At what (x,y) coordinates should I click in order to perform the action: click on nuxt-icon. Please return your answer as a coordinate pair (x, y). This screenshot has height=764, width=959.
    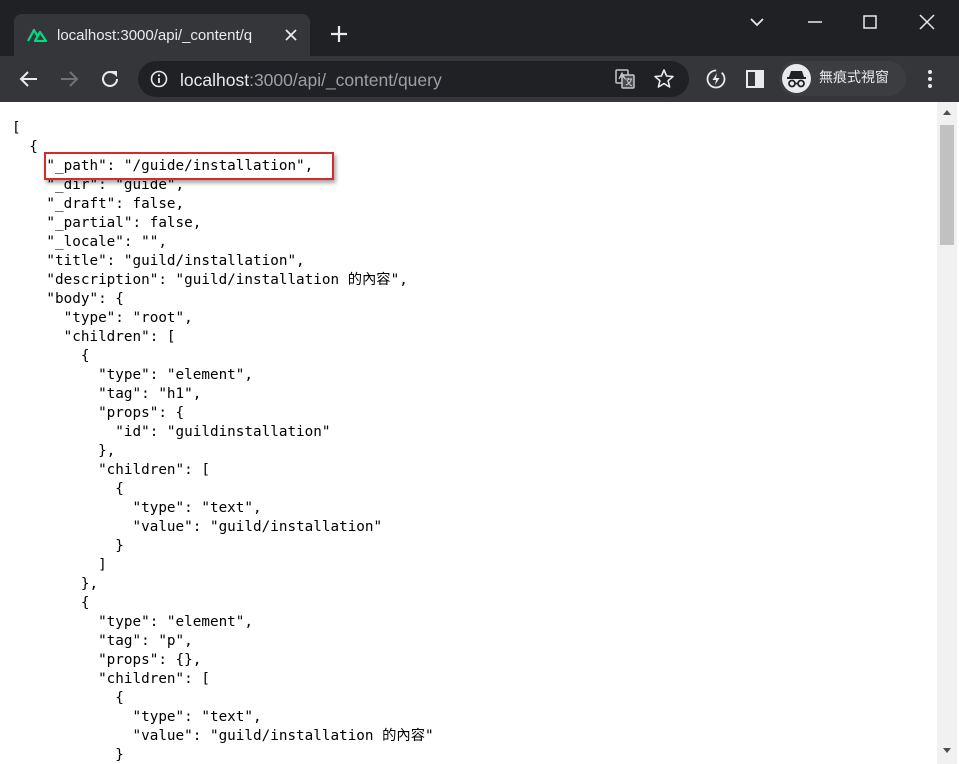
    Looking at the image, I should click on (37, 35).